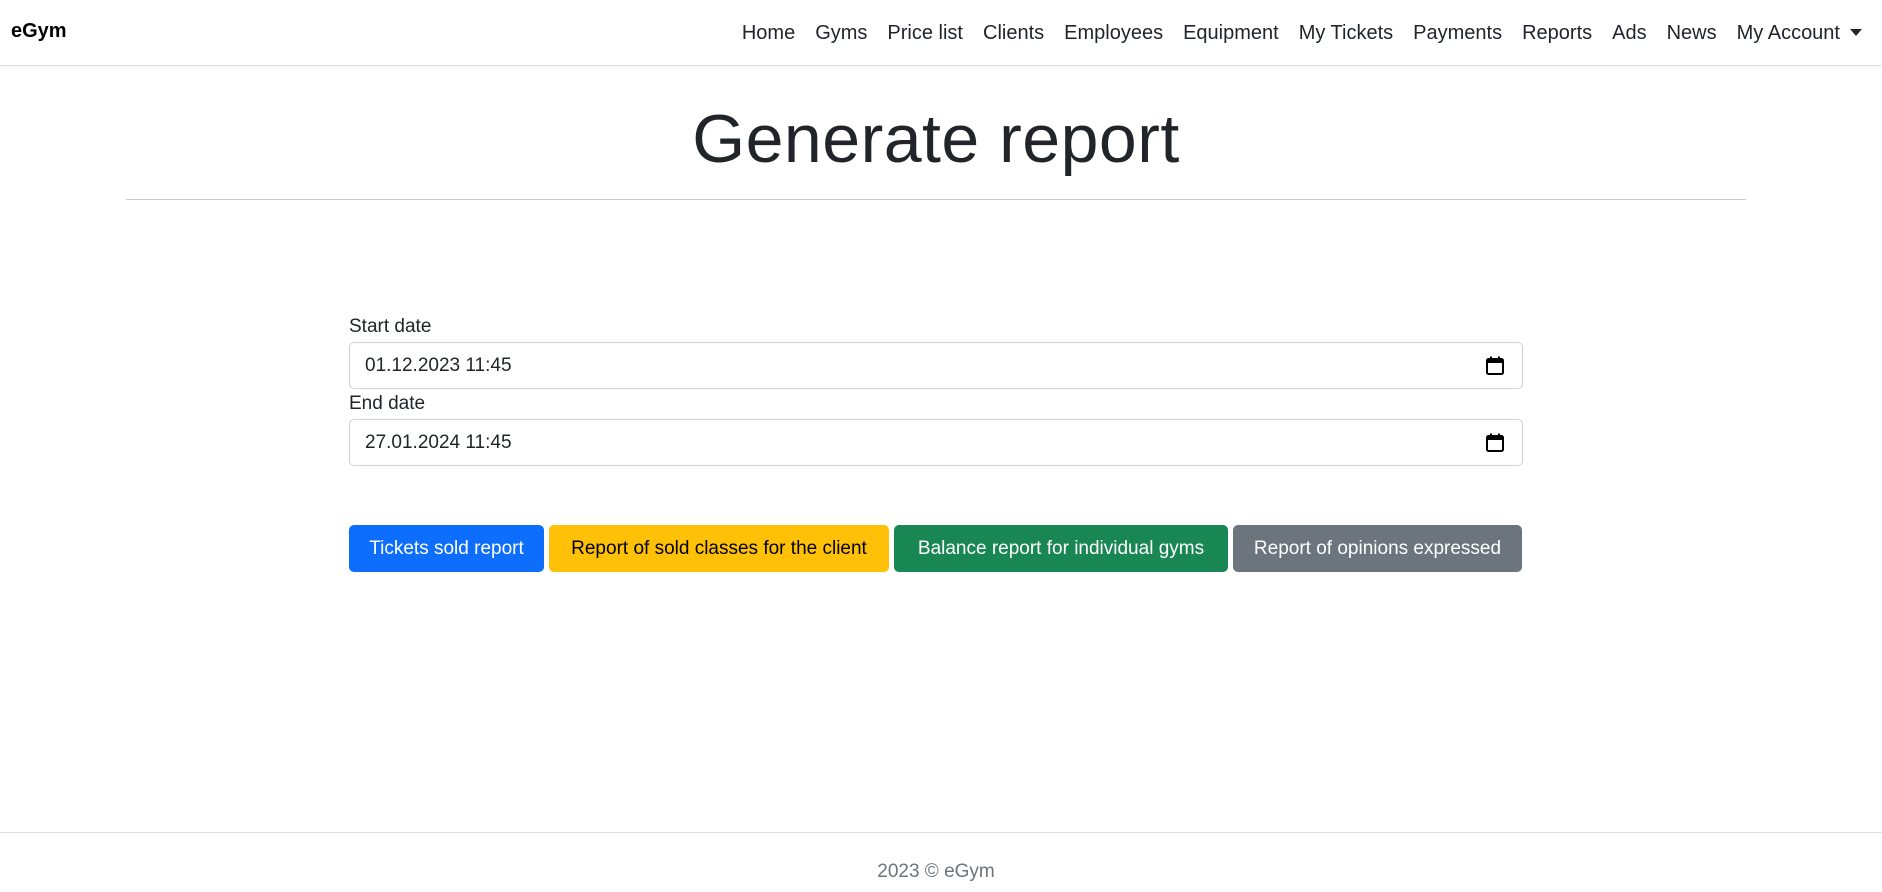 This screenshot has width=1882, height=892. What do you see at coordinates (446, 548) in the screenshot?
I see `tickets-sold-report-button: Tickets sold report` at bounding box center [446, 548].